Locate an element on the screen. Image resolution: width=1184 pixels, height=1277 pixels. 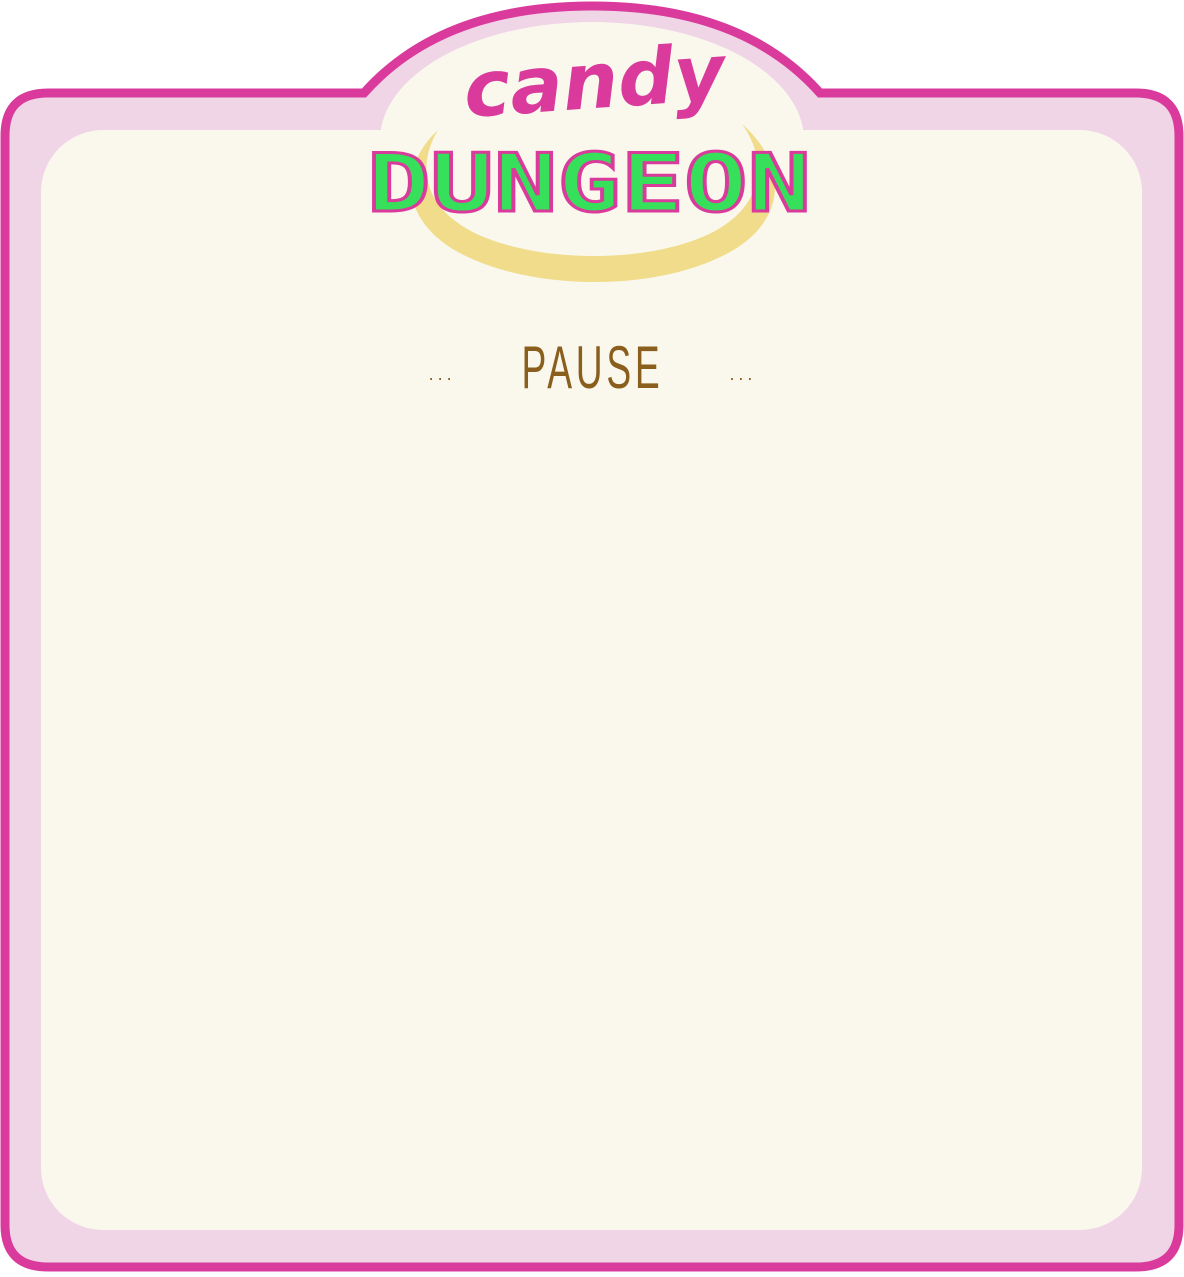
logo-candy-text: candy is located at coordinates (596, 82).